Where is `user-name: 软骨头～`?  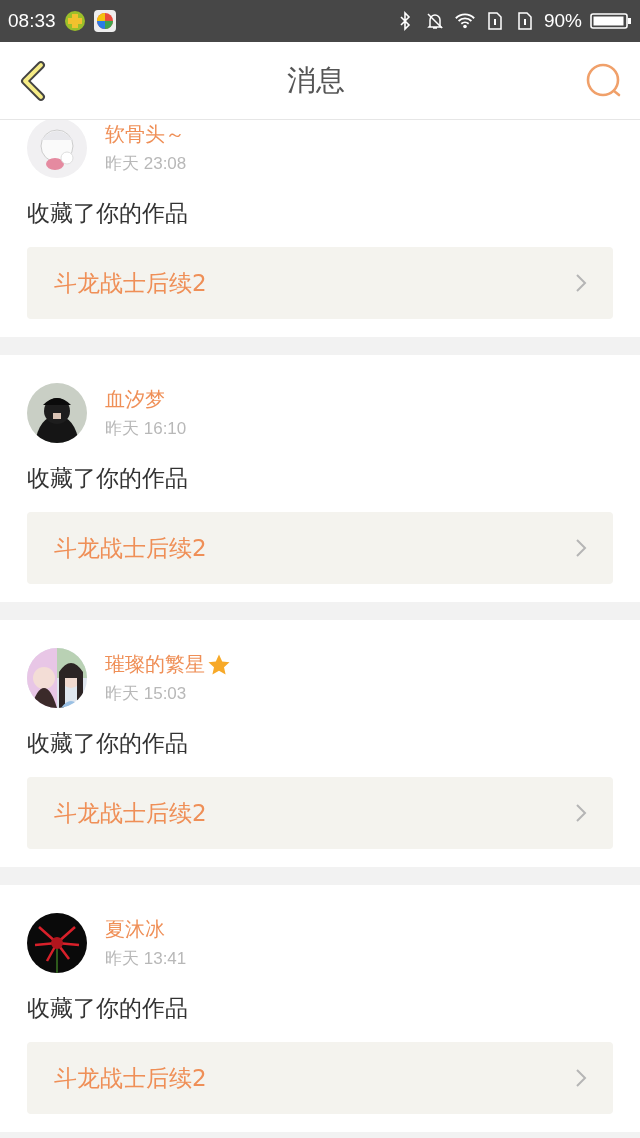
user-name: 软骨头～ is located at coordinates (145, 134).